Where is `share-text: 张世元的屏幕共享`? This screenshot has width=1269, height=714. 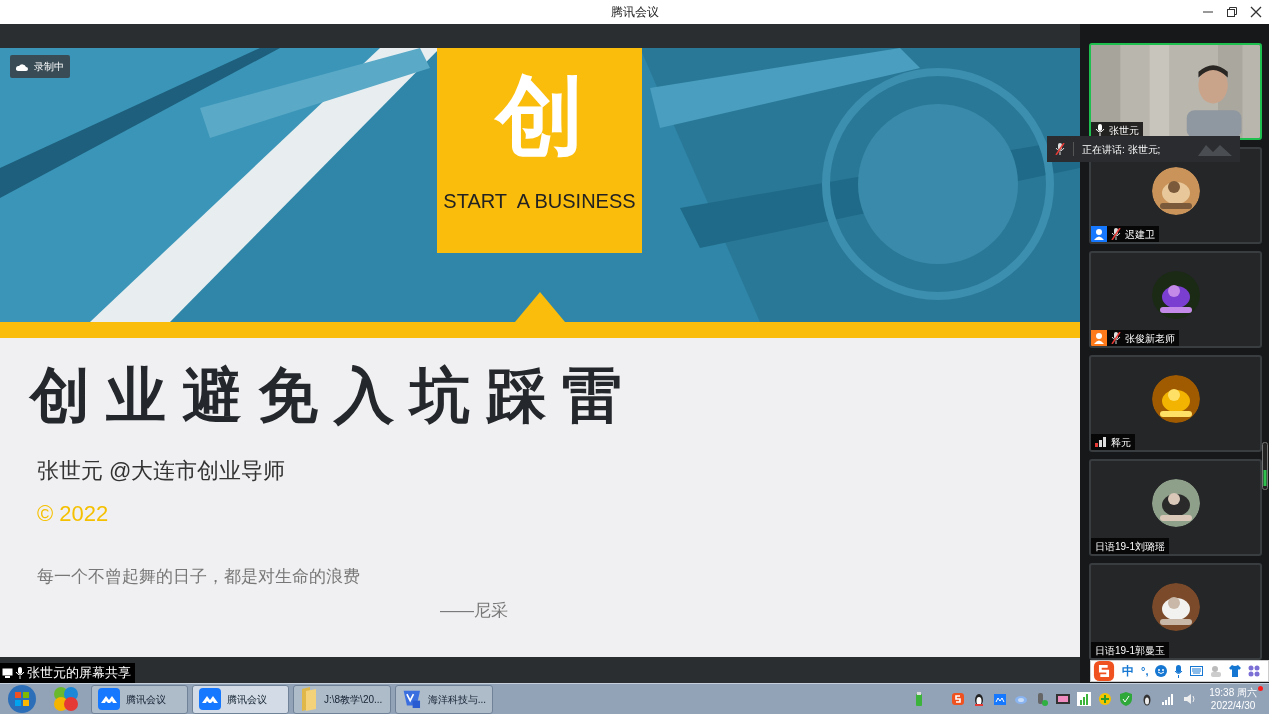
share-text: 张世元的屏幕共享 is located at coordinates (79, 673).